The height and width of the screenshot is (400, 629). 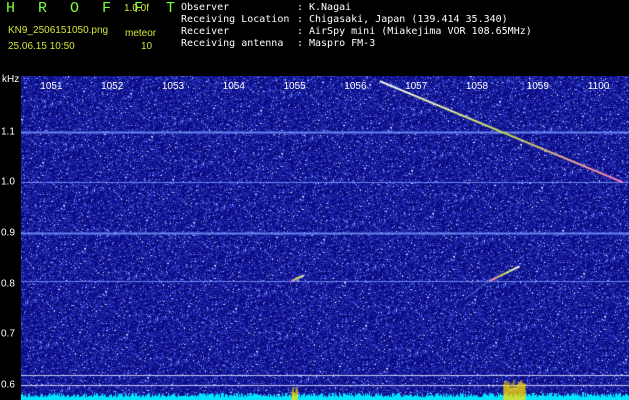 I want to click on y-tick-label: 0.8, so click(x=8, y=284).